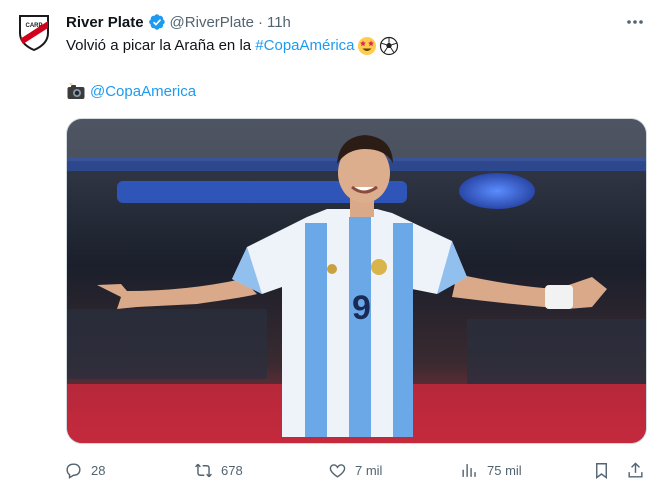  I want to click on svg-text: CARP, so click(33, 26).